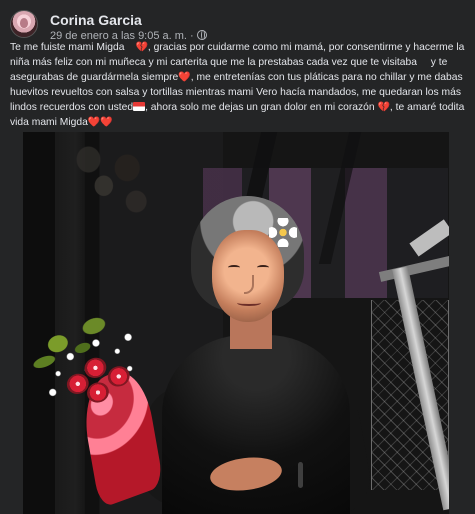 Image resolution: width=475 pixels, height=514 pixels. Describe the element at coordinates (96, 20) in the screenshot. I see `author-name: Corina Garcia` at that location.